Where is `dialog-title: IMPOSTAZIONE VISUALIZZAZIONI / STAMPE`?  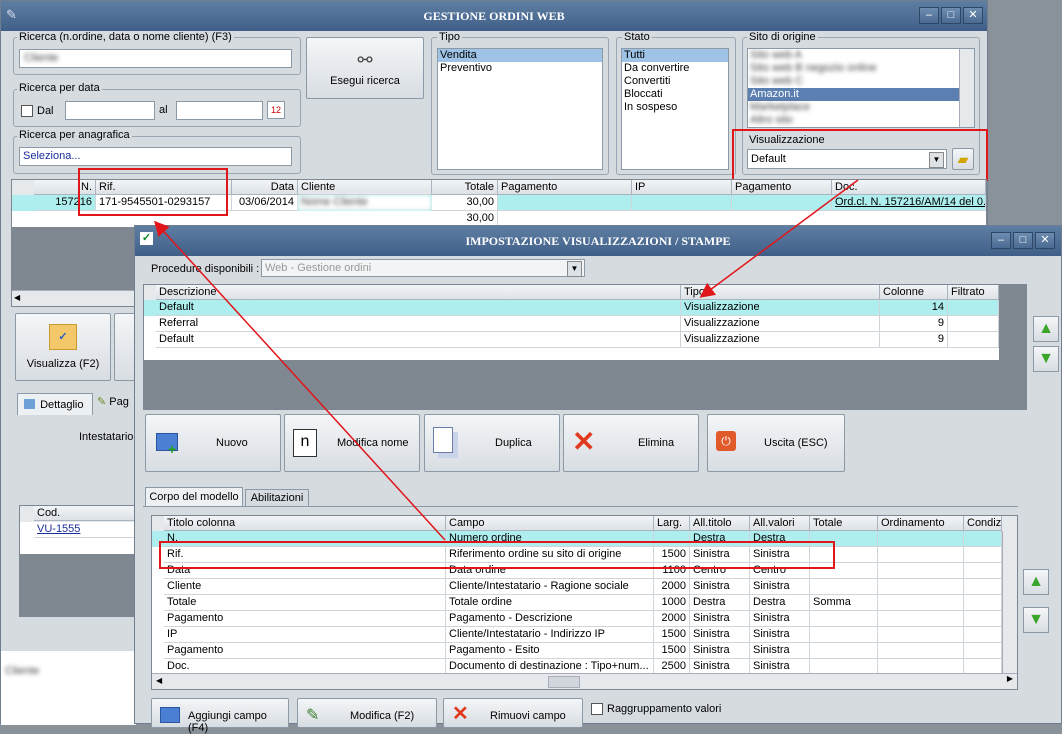 dialog-title: IMPOSTAZIONE VISUALIZZAZIONI / STAMPE is located at coordinates (598, 241).